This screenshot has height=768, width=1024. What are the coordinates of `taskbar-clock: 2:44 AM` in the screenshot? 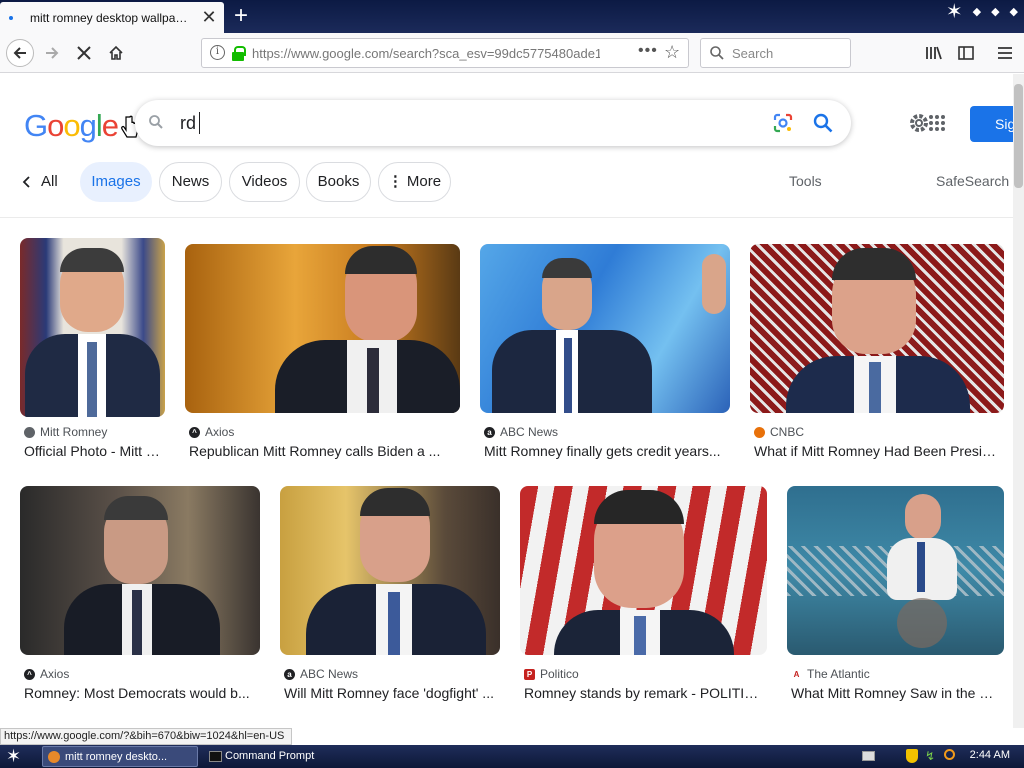 It's located at (990, 755).